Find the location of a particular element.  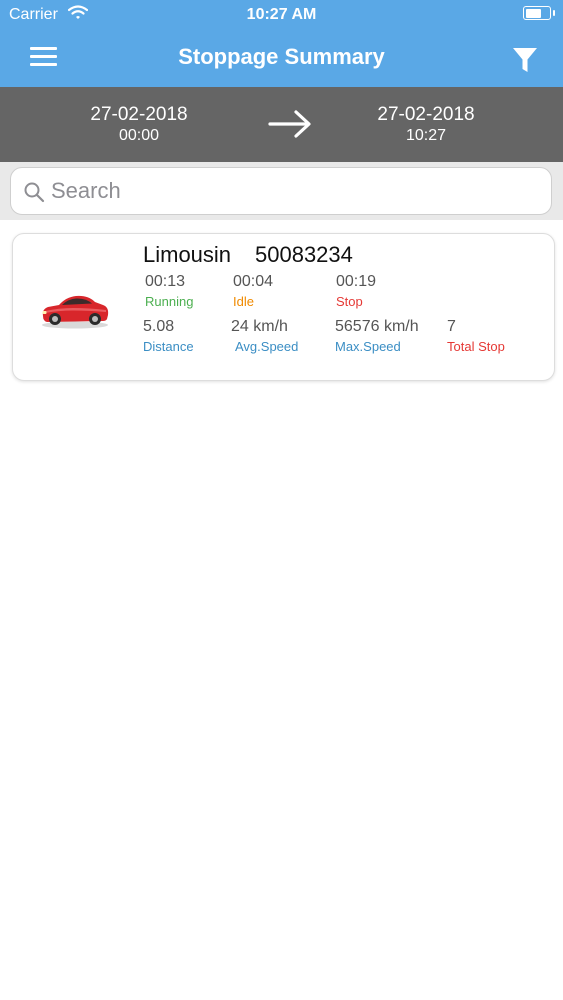

distance-value: 5.08 is located at coordinates (159, 326).